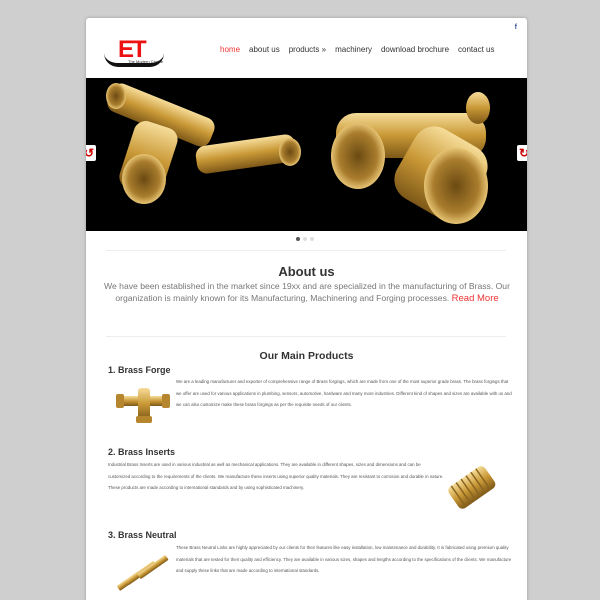  What do you see at coordinates (203, 143) in the screenshot?
I see `pex-tee-fitting` at bounding box center [203, 143].